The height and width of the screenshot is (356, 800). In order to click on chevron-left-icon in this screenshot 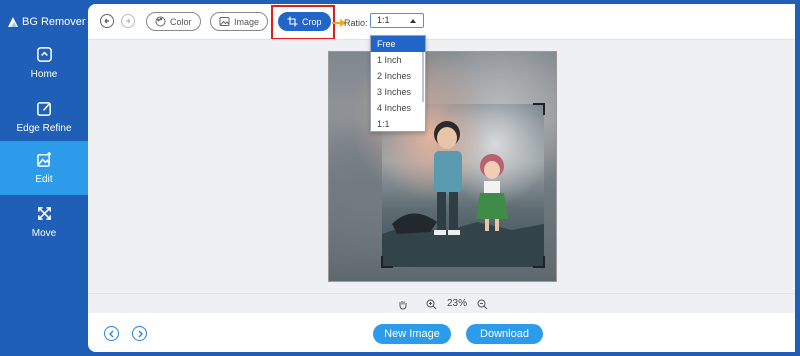, I will do `click(110, 333)`.